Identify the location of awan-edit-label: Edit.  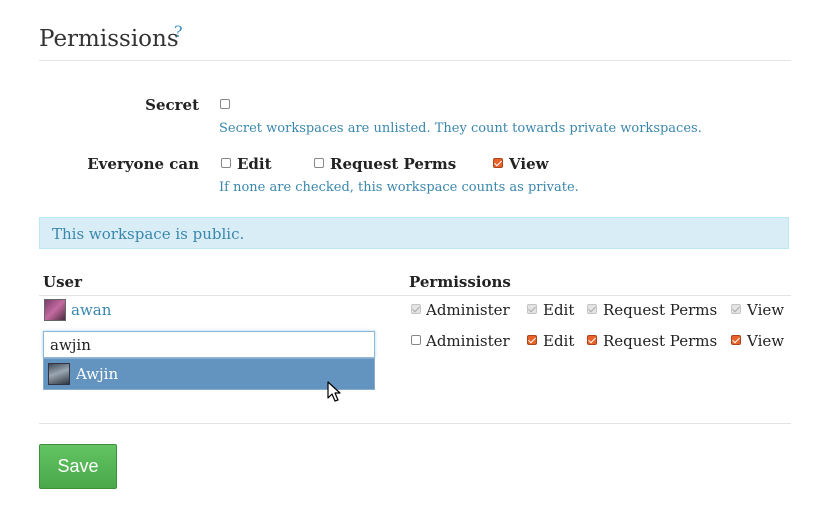
(559, 310).